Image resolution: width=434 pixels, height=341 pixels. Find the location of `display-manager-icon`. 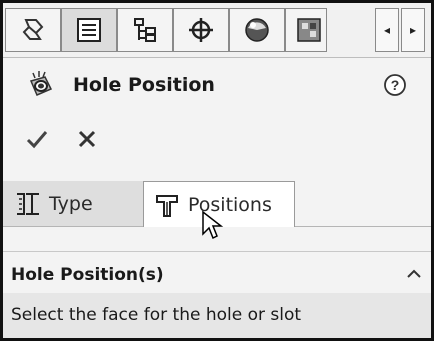

display-manager-icon is located at coordinates (257, 30).